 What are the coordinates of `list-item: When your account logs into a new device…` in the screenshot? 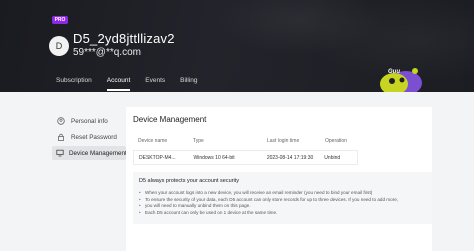 It's located at (282, 193).